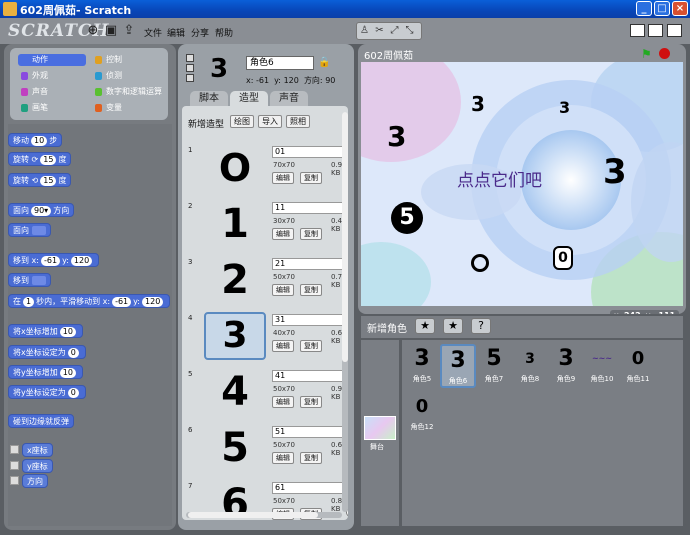 The width and height of the screenshot is (690, 535). I want to click on costume-vertical-scrollbar, so click(345, 312).